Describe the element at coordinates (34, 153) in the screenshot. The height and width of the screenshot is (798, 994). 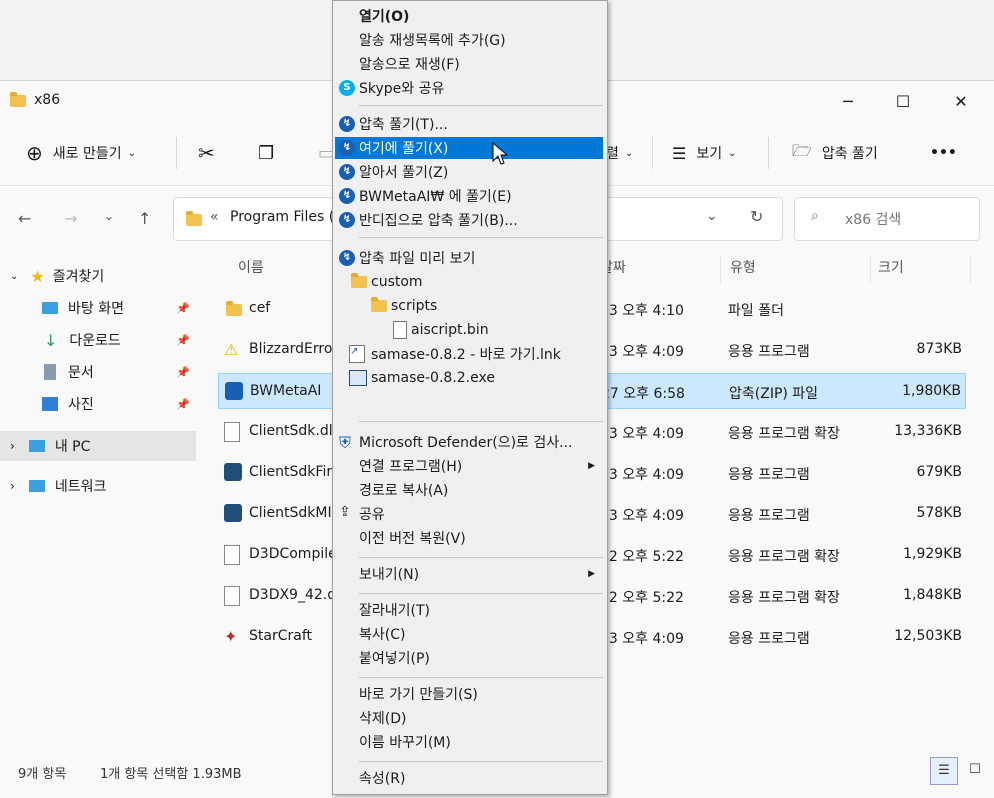
I see `plus-circle-icon: ⊕` at that location.